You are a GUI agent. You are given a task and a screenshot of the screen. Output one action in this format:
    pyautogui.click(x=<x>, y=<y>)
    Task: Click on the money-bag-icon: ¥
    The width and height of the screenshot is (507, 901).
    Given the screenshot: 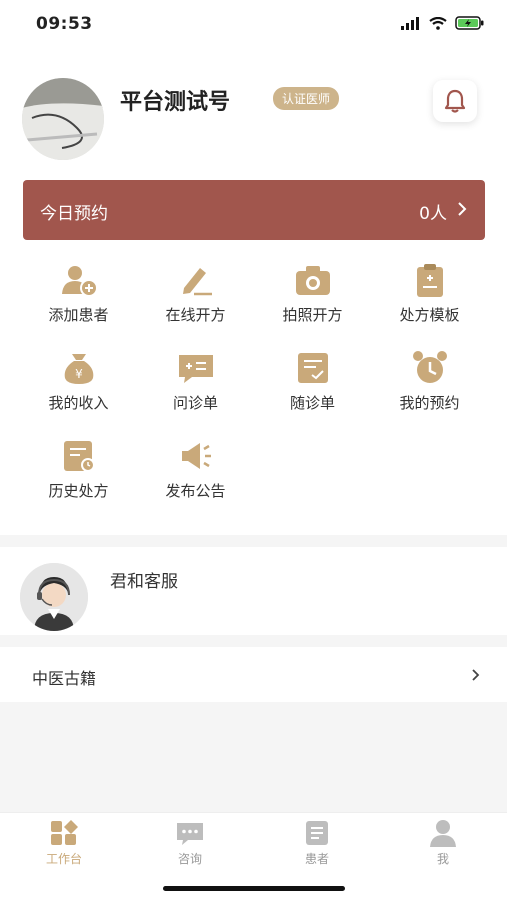 What is the action you would take?
    pyautogui.click(x=78, y=369)
    